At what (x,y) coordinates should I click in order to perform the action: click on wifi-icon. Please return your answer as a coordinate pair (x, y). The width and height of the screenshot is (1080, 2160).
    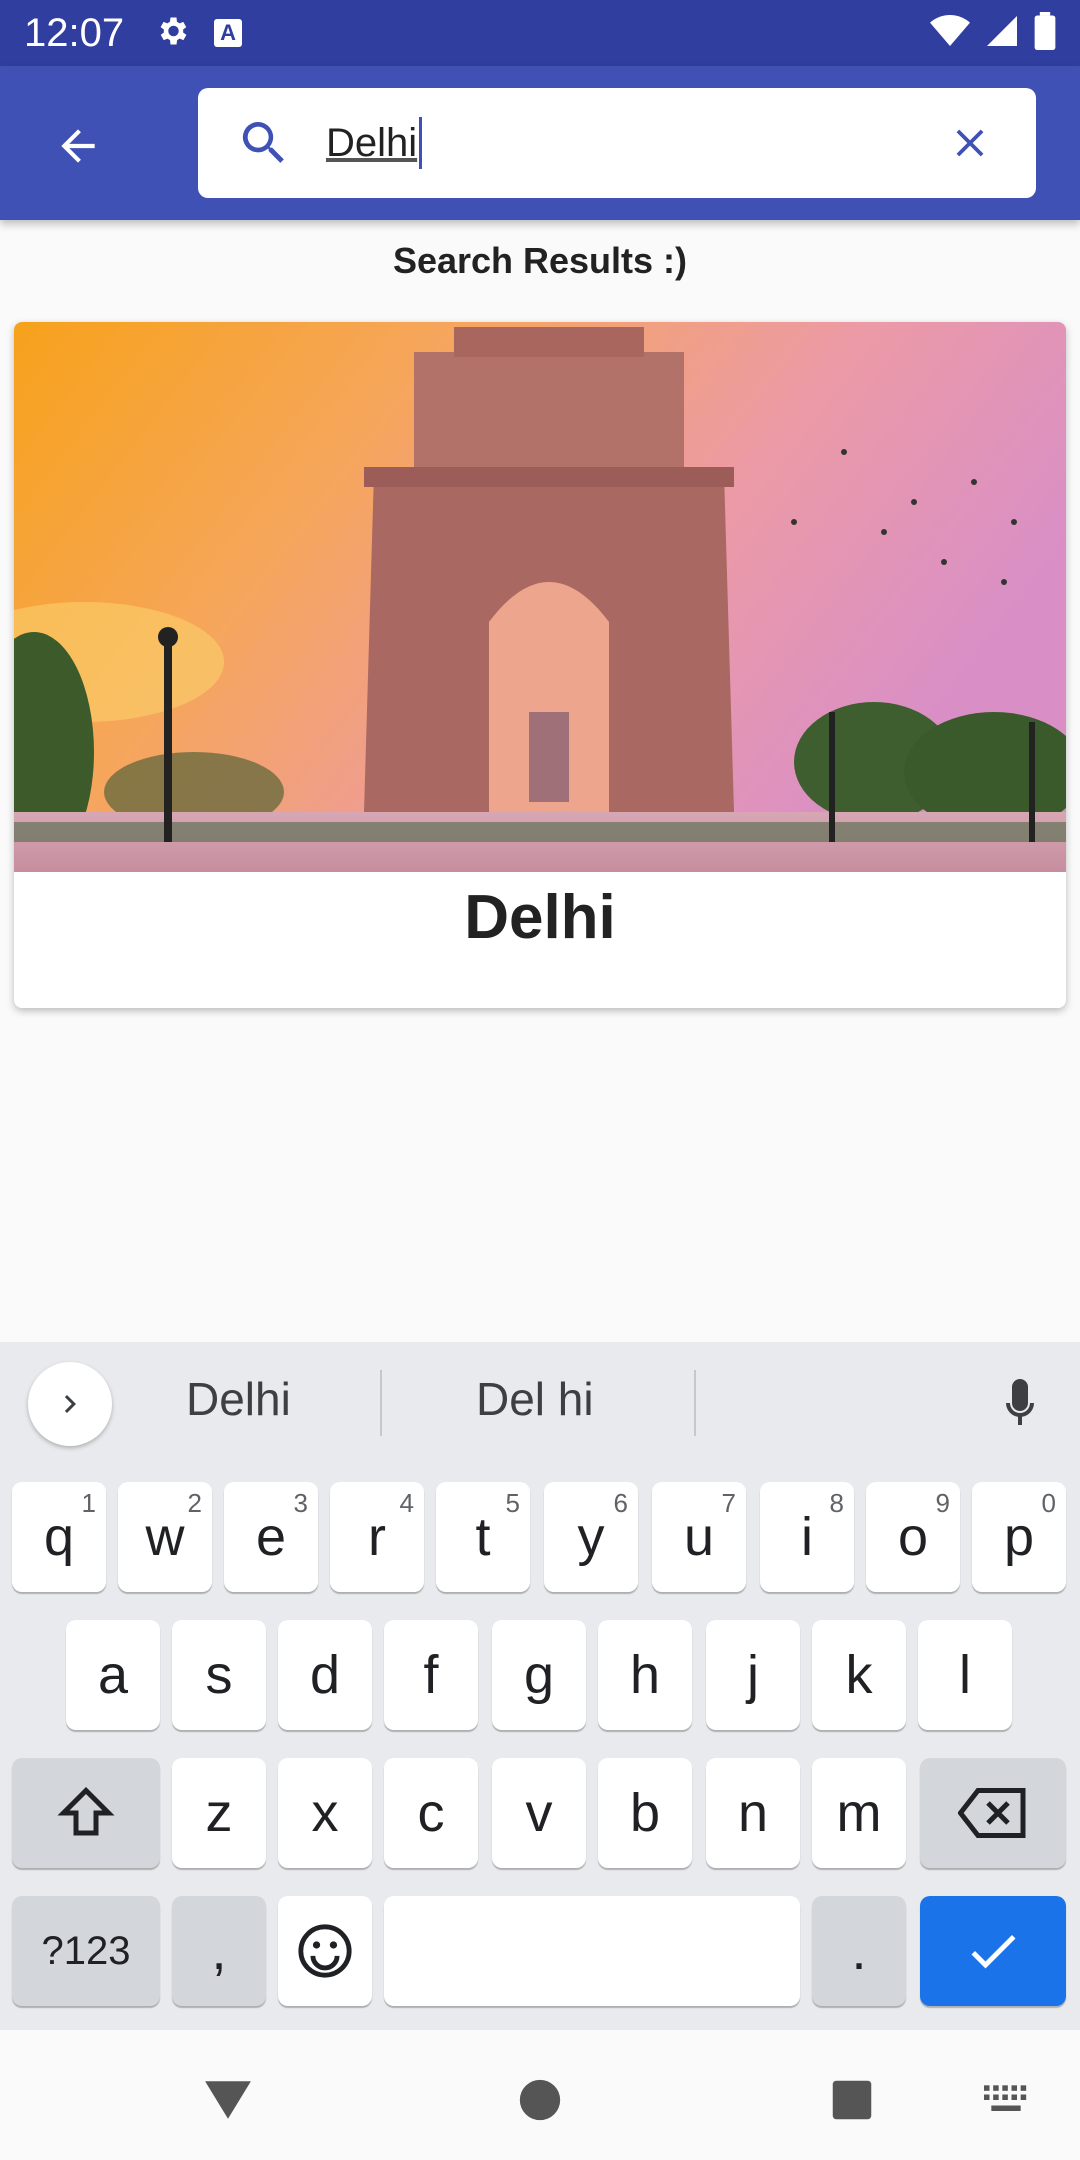
    Looking at the image, I should click on (950, 33).